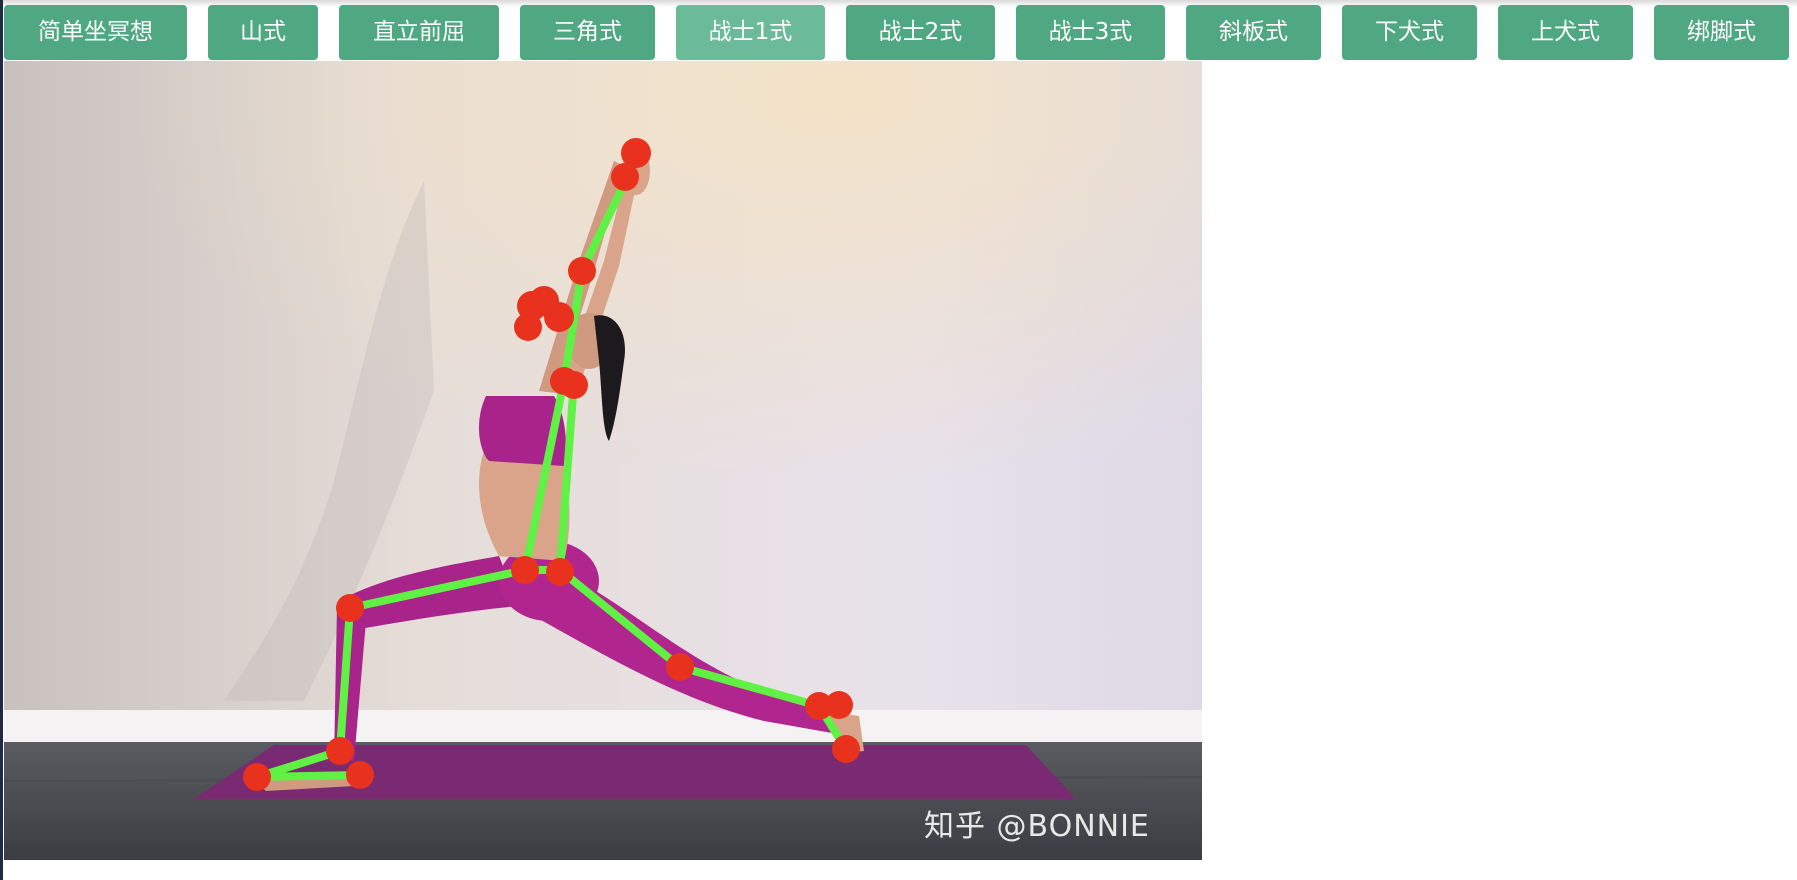  What do you see at coordinates (603, 726) in the screenshot?
I see `baseboard` at bounding box center [603, 726].